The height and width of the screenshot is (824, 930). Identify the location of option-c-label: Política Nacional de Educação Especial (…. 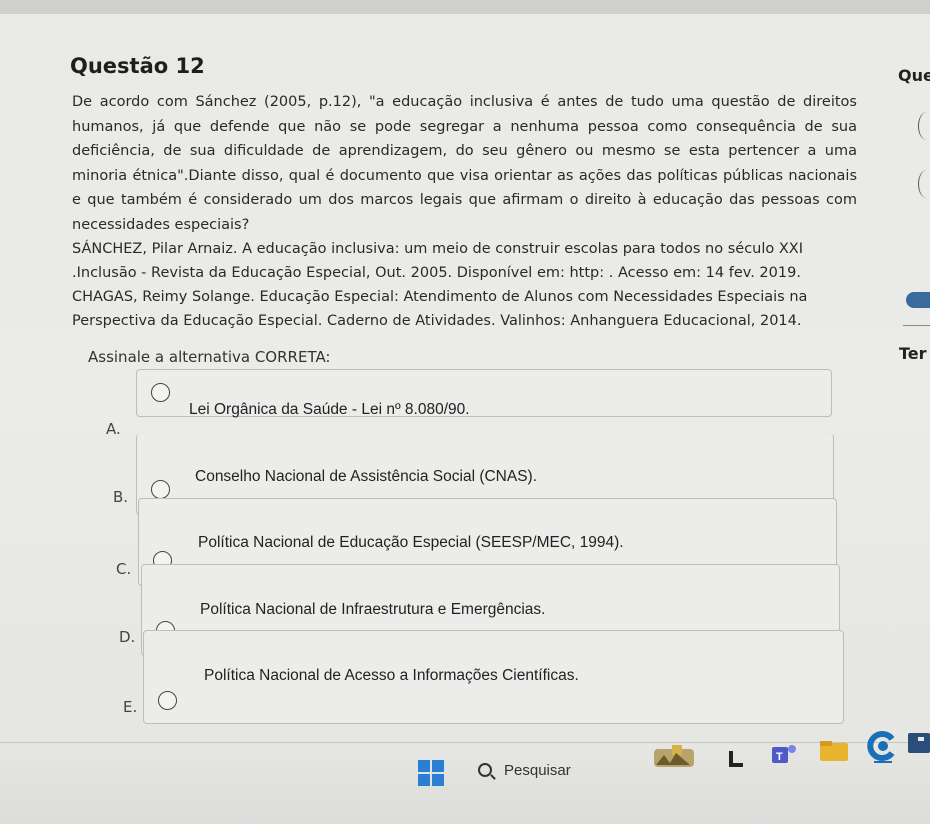
(411, 542).